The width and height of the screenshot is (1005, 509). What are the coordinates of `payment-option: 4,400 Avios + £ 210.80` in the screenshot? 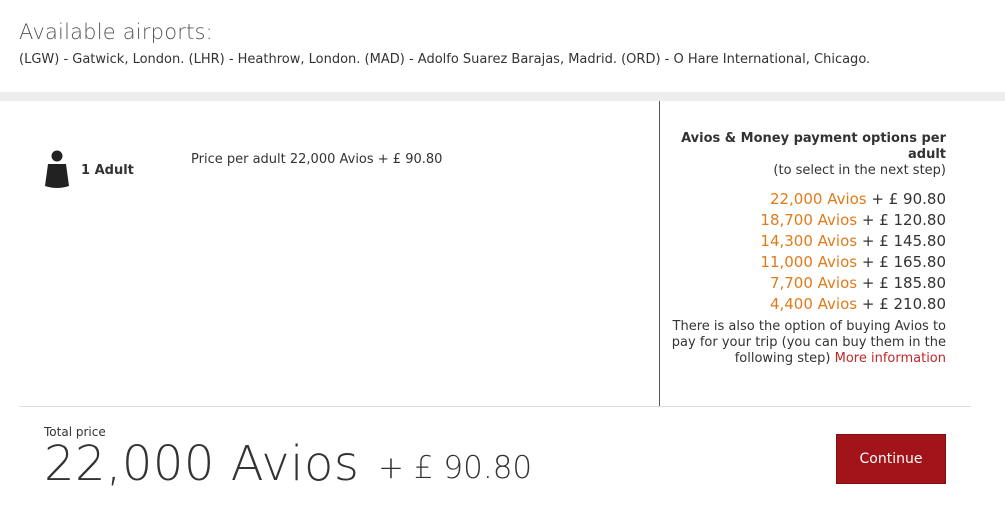 It's located at (805, 304).